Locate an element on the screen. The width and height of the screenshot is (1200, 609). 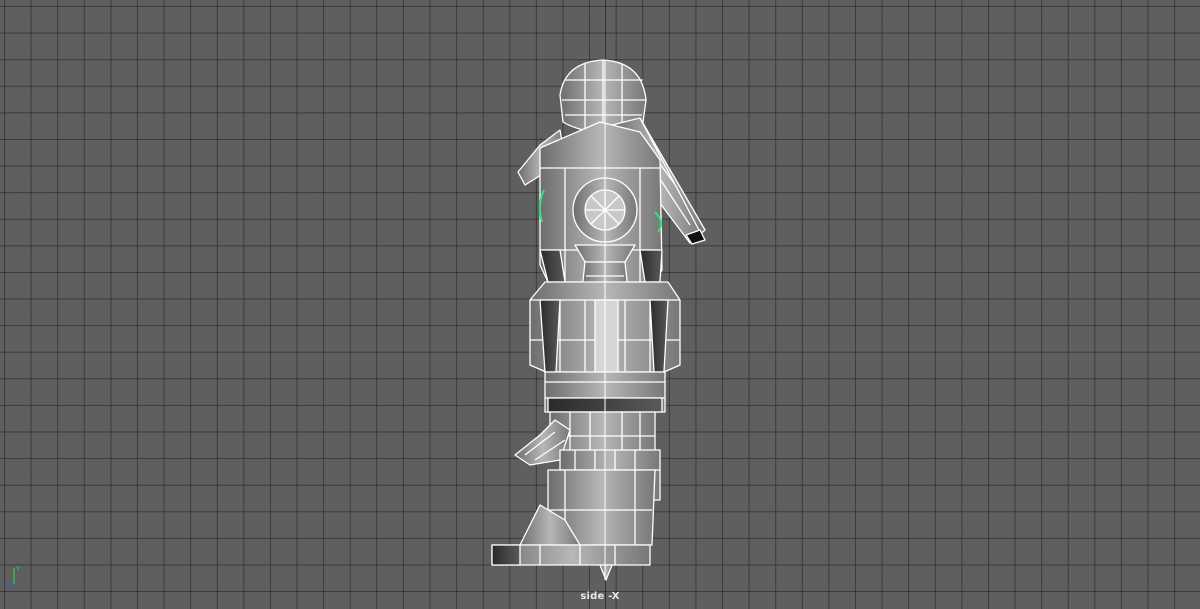
axis-y-label: Y is located at coordinates (18, 569).